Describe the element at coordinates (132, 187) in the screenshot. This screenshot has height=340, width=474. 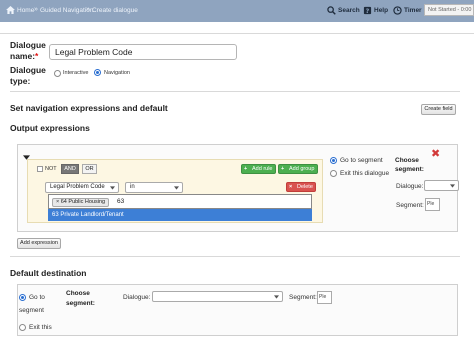
I see `operator-select-value: in` at that location.